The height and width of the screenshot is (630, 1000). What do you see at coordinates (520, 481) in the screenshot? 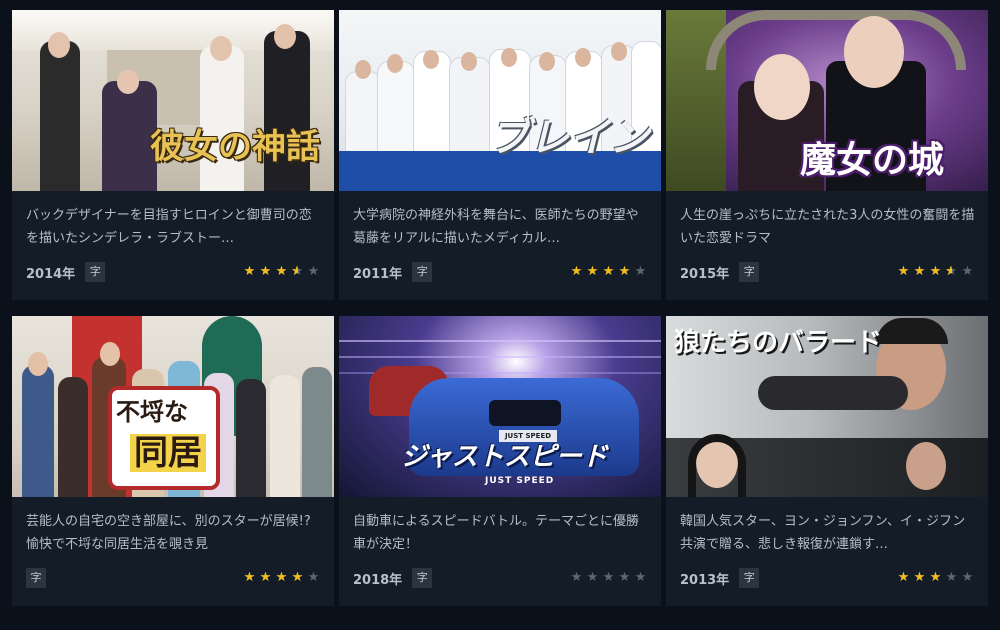
I see `thumbnail-subtitle: JUST SPEED` at bounding box center [520, 481].